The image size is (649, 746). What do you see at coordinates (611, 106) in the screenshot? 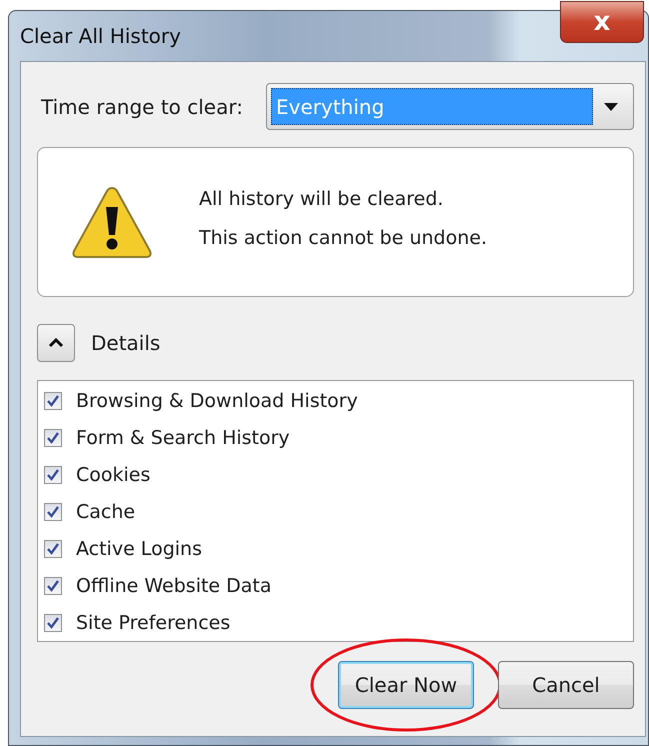
I see `caret-icon` at bounding box center [611, 106].